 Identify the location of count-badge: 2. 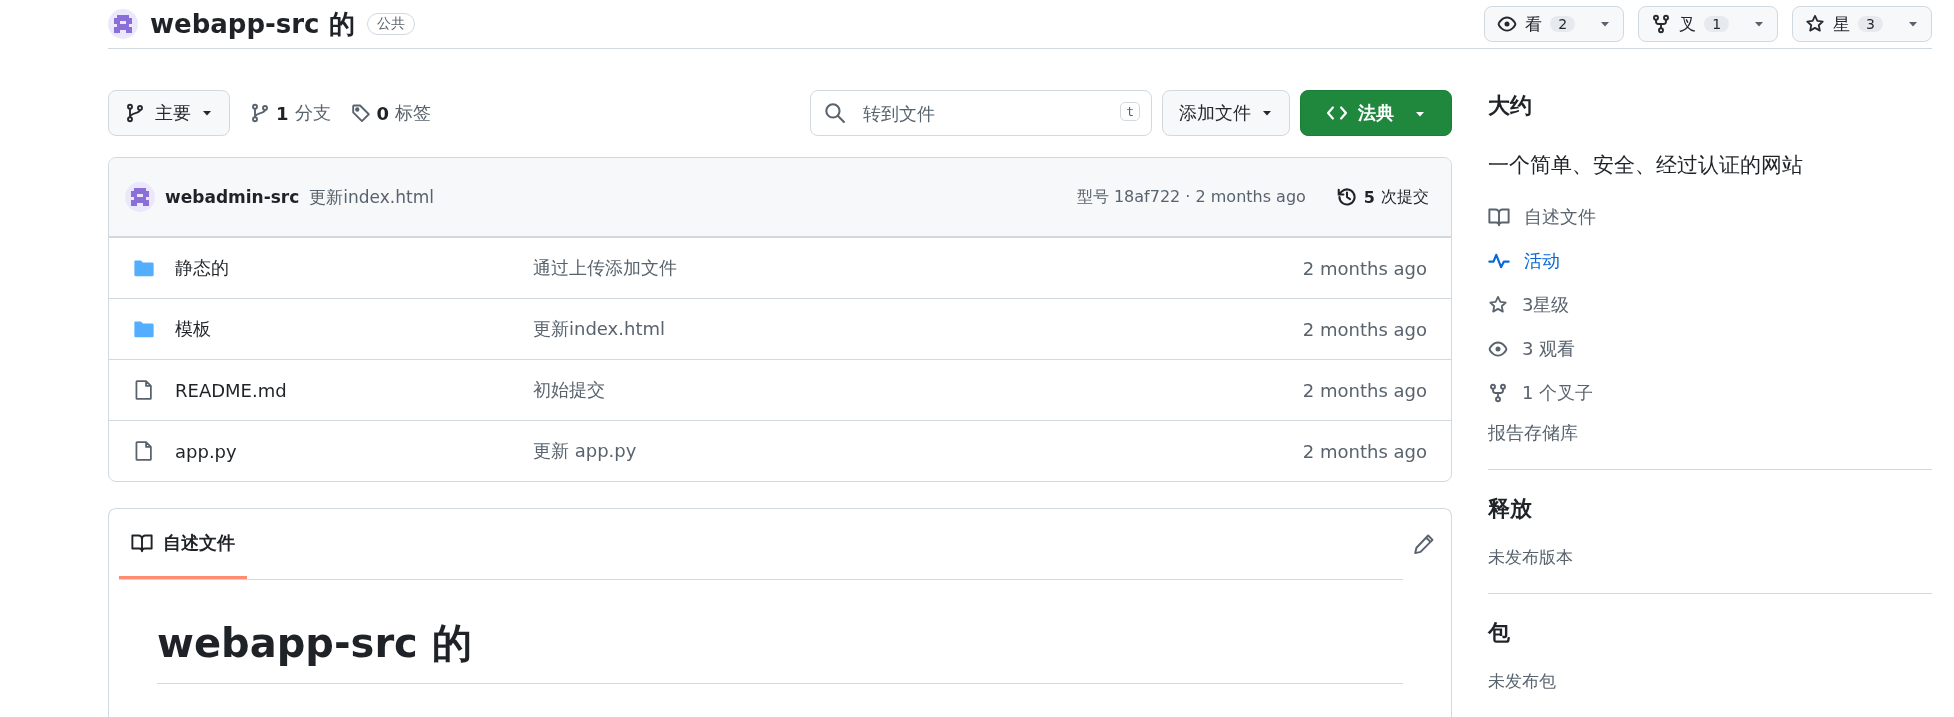
(1563, 24).